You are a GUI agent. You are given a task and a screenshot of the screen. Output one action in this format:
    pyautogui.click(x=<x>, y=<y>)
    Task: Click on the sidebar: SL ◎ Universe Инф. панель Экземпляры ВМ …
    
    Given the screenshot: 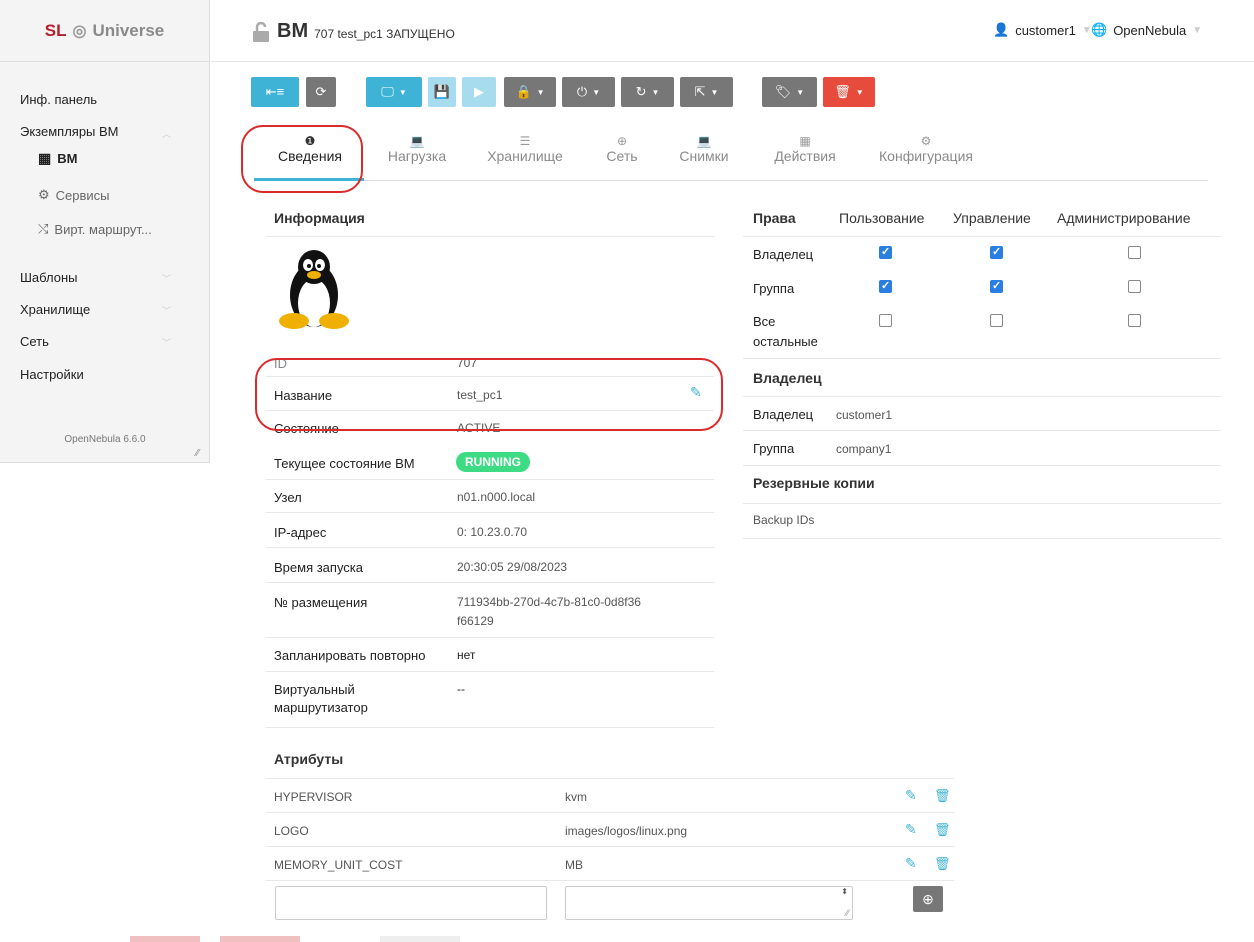 What is the action you would take?
    pyautogui.click(x=105, y=231)
    